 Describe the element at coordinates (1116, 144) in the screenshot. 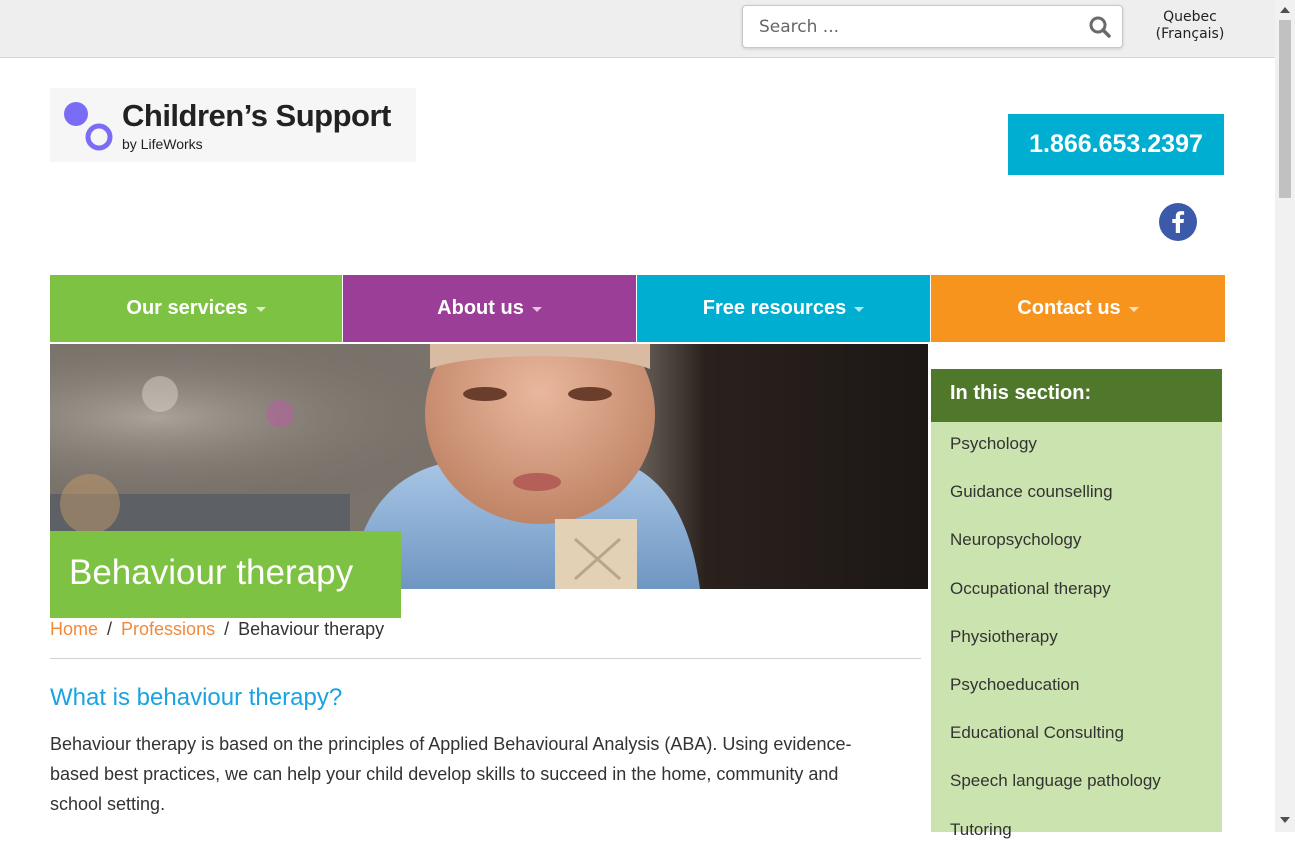

I see `phone-button: 1.866.653.2397` at that location.